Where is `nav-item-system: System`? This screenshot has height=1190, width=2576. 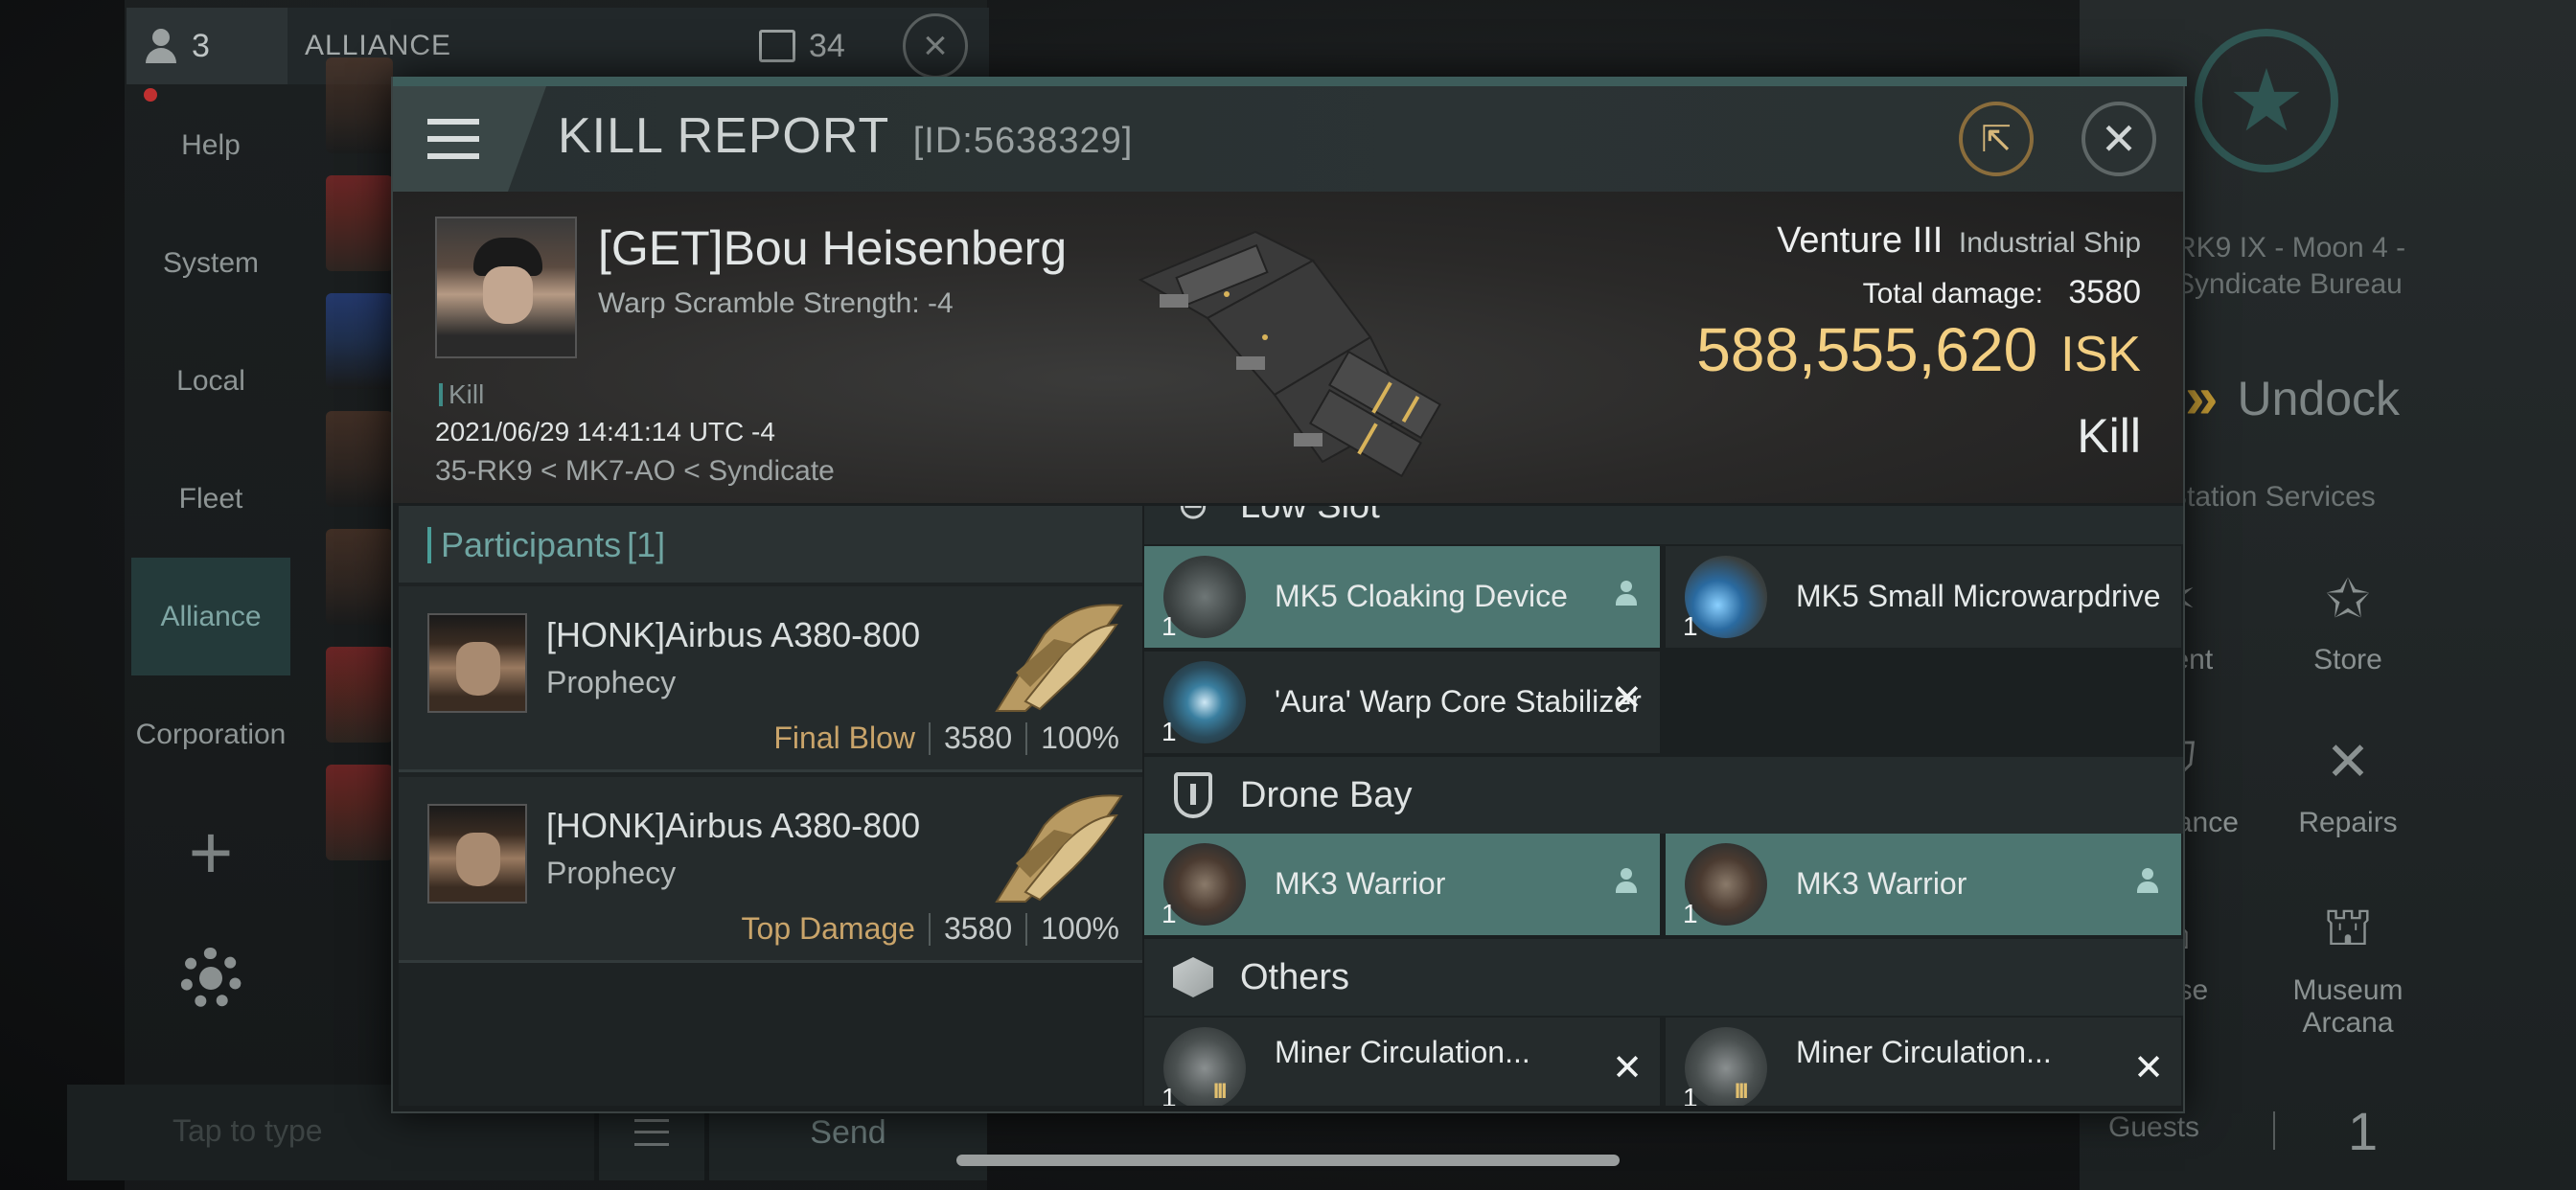 nav-item-system: System is located at coordinates (210, 263).